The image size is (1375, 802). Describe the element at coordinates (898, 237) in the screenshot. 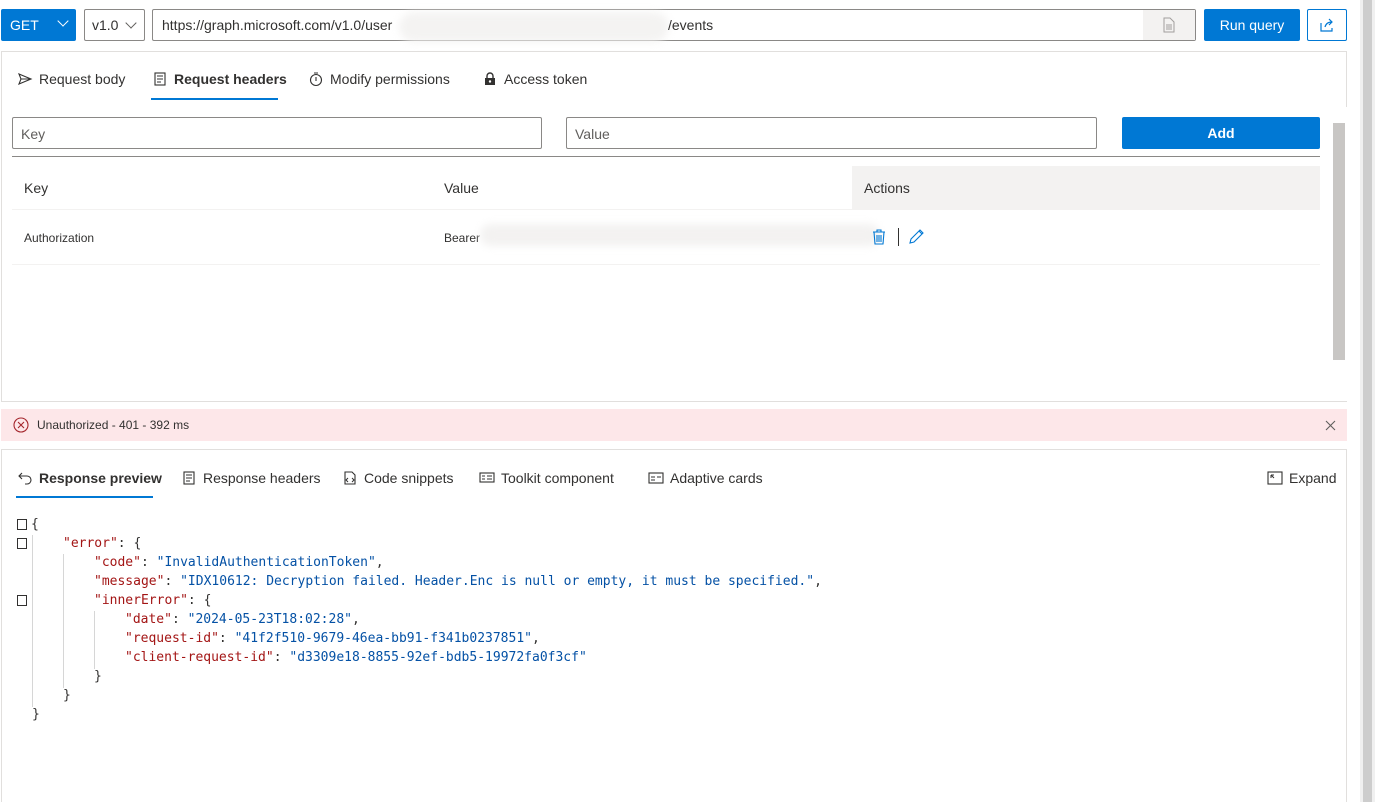

I see `actions-separator` at that location.